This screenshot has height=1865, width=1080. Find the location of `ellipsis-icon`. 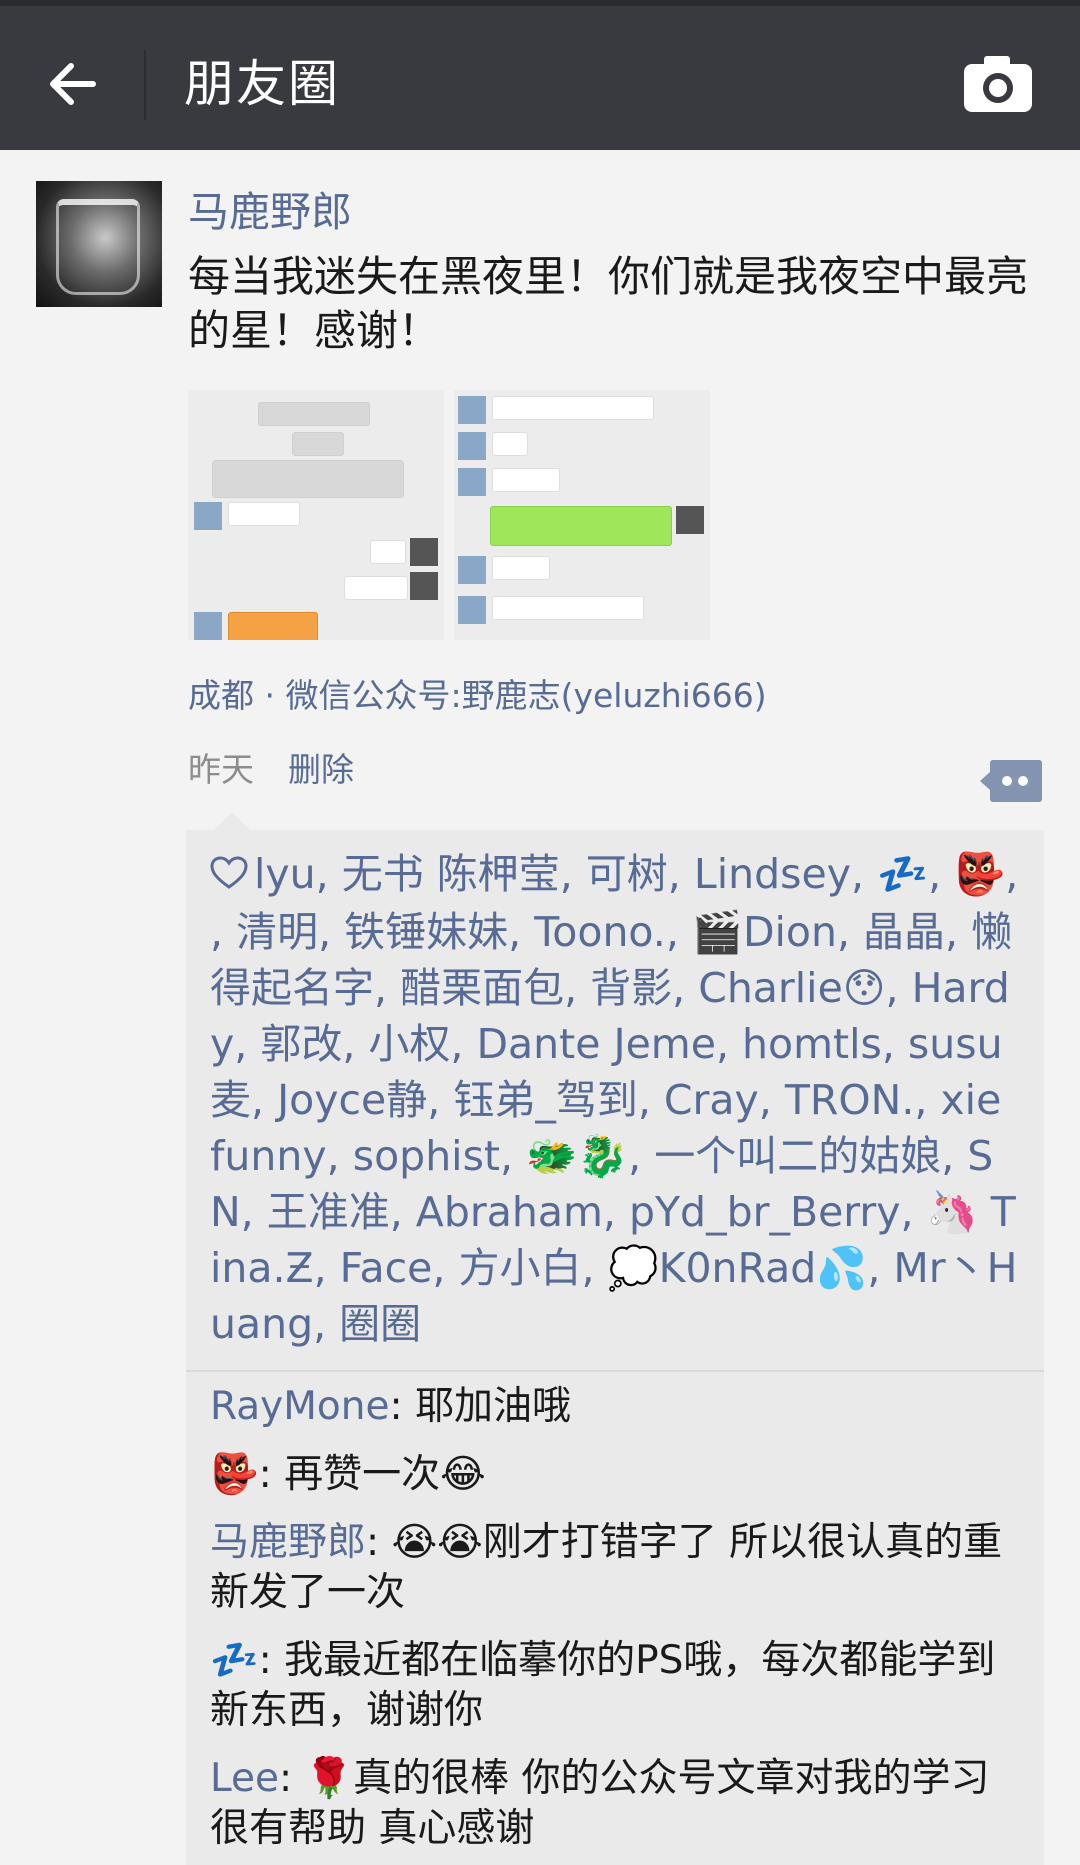

ellipsis-icon is located at coordinates (1011, 781).